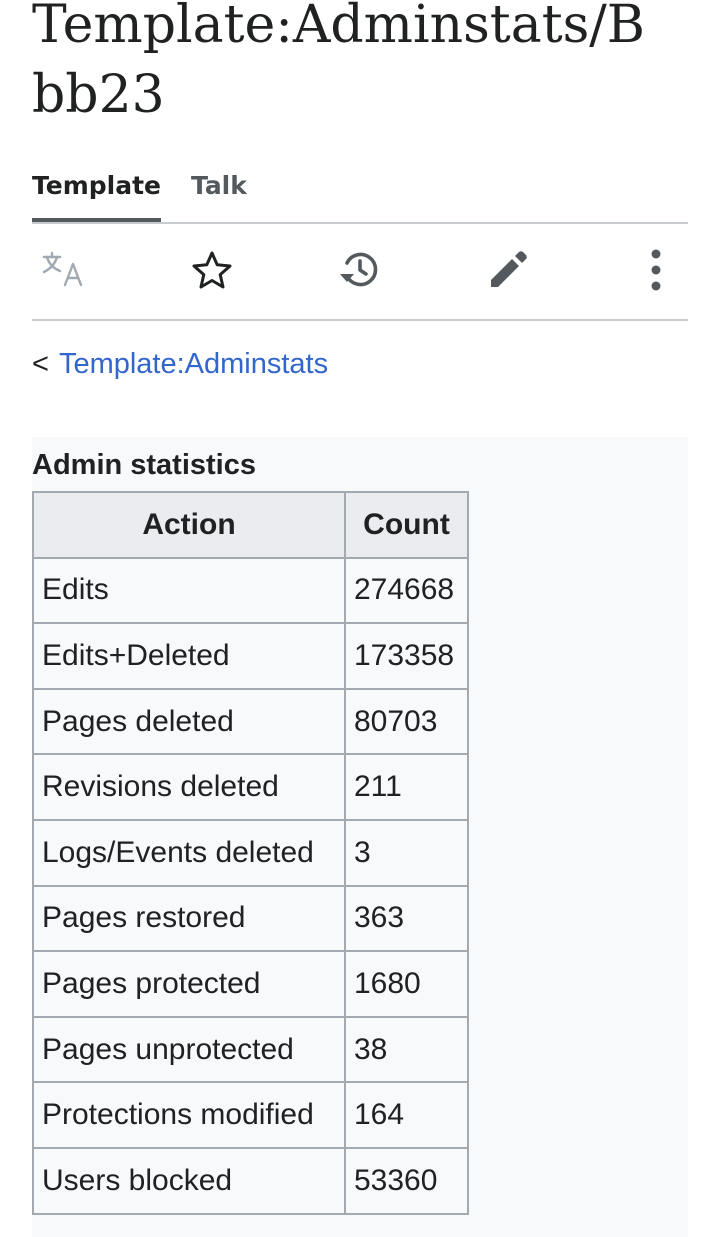 This screenshot has height=1237, width=720. I want to click on row-count: 3, so click(406, 852).